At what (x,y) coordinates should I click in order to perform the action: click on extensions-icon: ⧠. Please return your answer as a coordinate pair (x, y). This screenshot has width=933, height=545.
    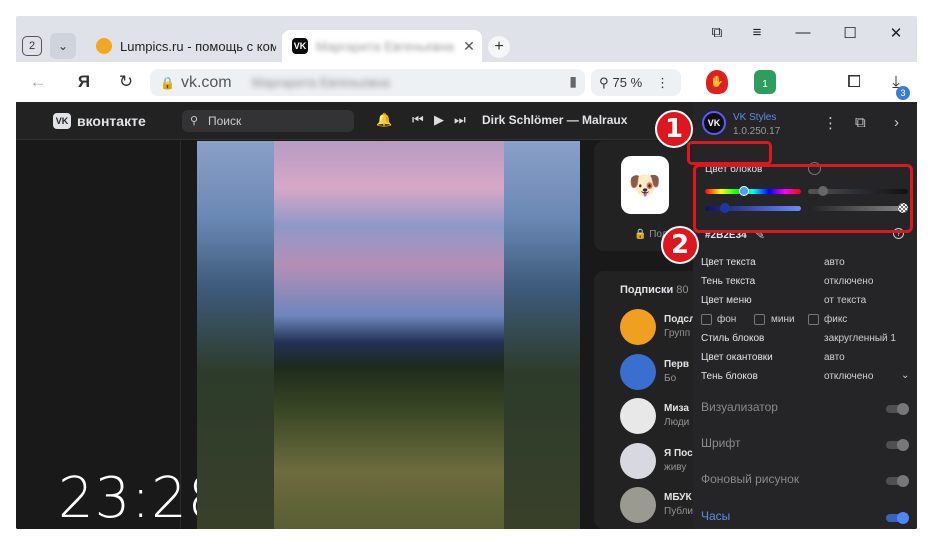
    Looking at the image, I should click on (854, 82).